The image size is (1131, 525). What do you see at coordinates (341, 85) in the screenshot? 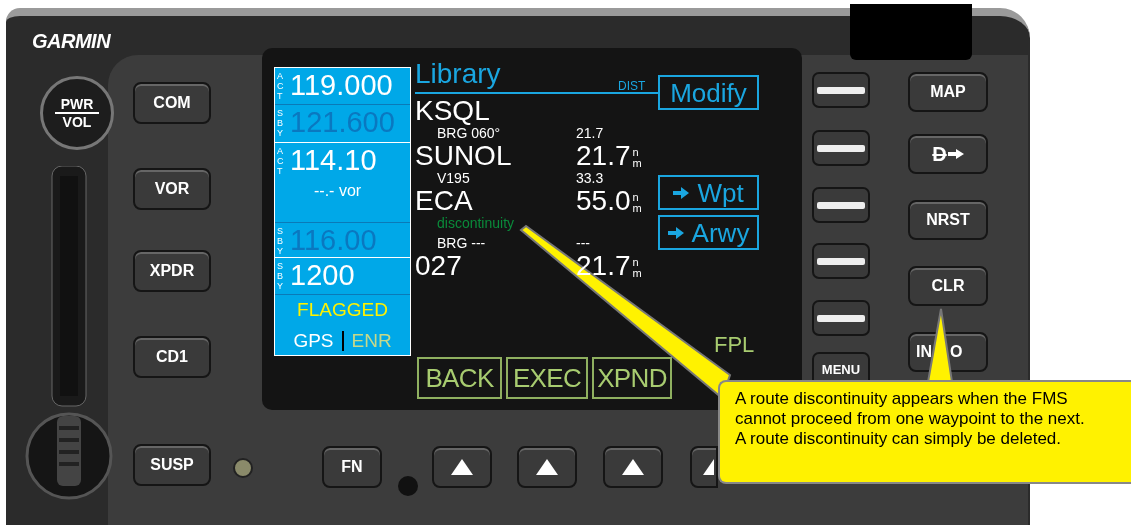
I see `frequency-text: 119.000` at bounding box center [341, 85].